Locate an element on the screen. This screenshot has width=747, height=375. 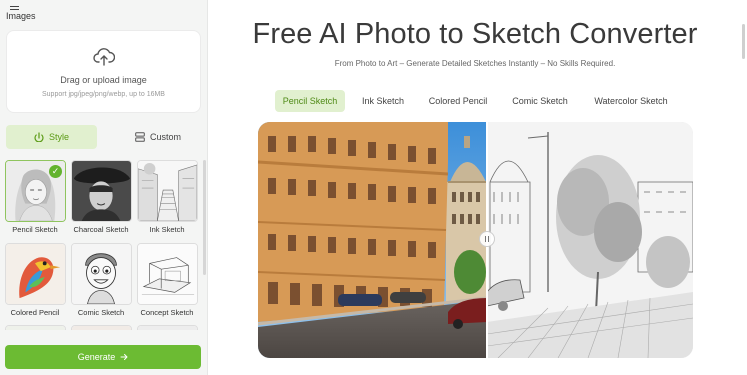
style-thumb-concept-sketch is located at coordinates (167, 274).